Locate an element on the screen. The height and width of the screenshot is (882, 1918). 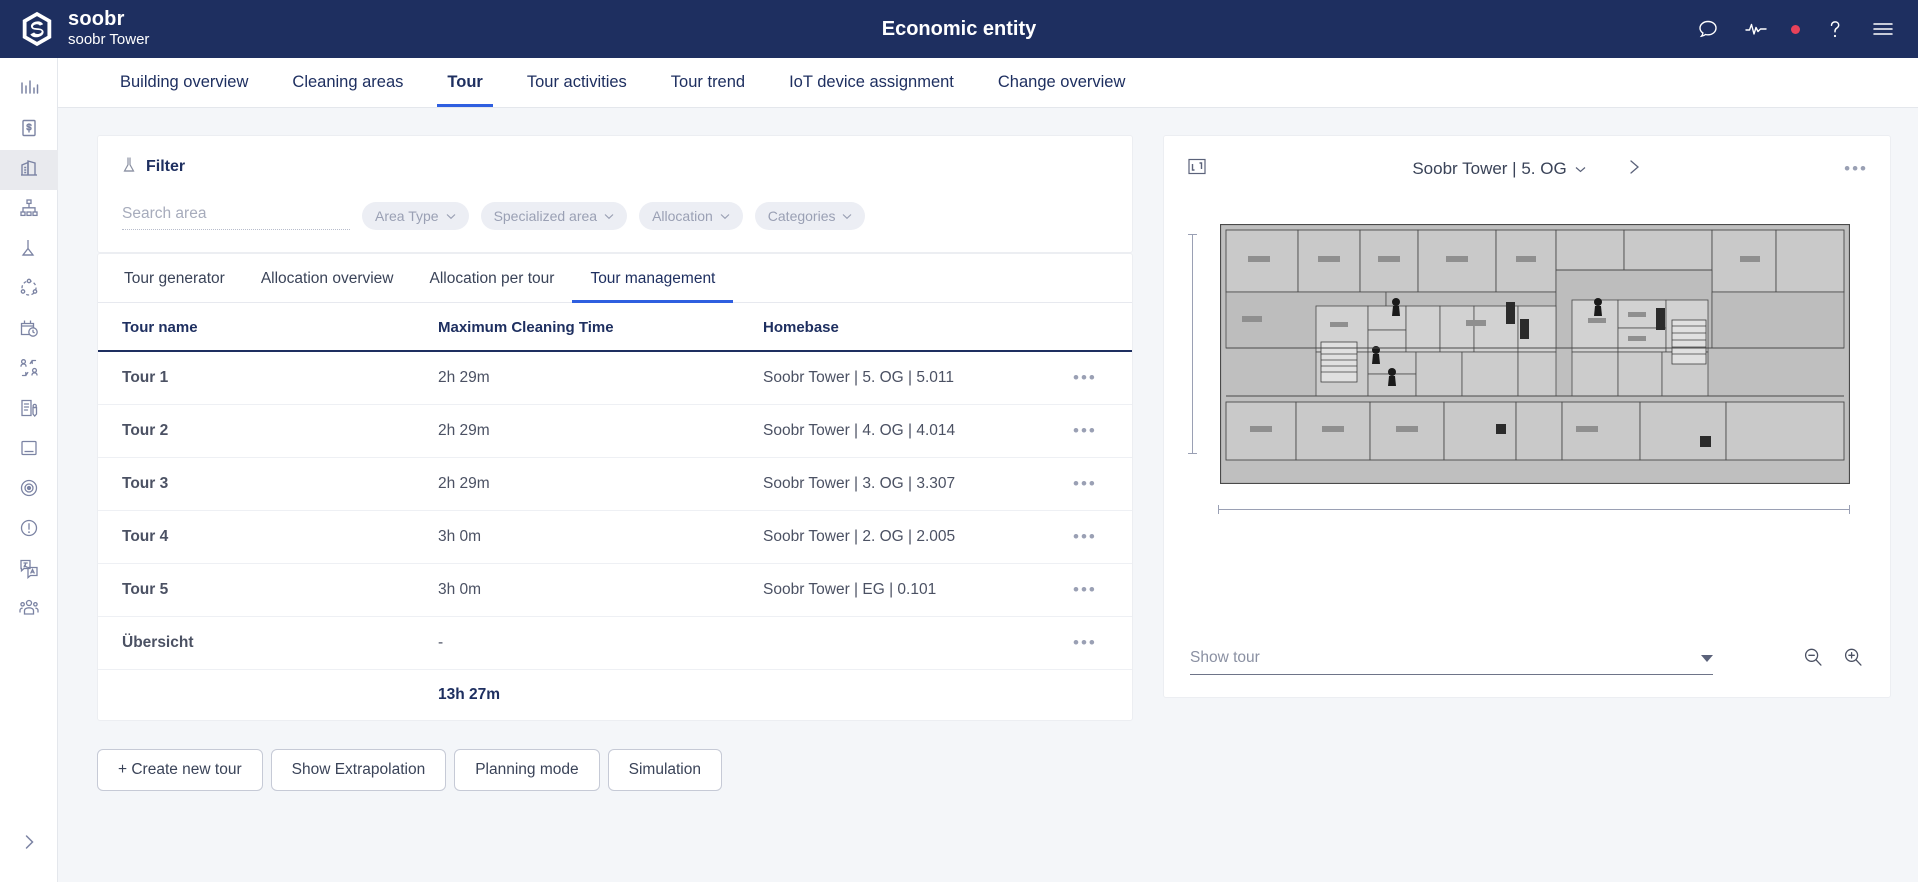
subtab-allocation-per-tour: Allocation per tour is located at coordinates (492, 278).